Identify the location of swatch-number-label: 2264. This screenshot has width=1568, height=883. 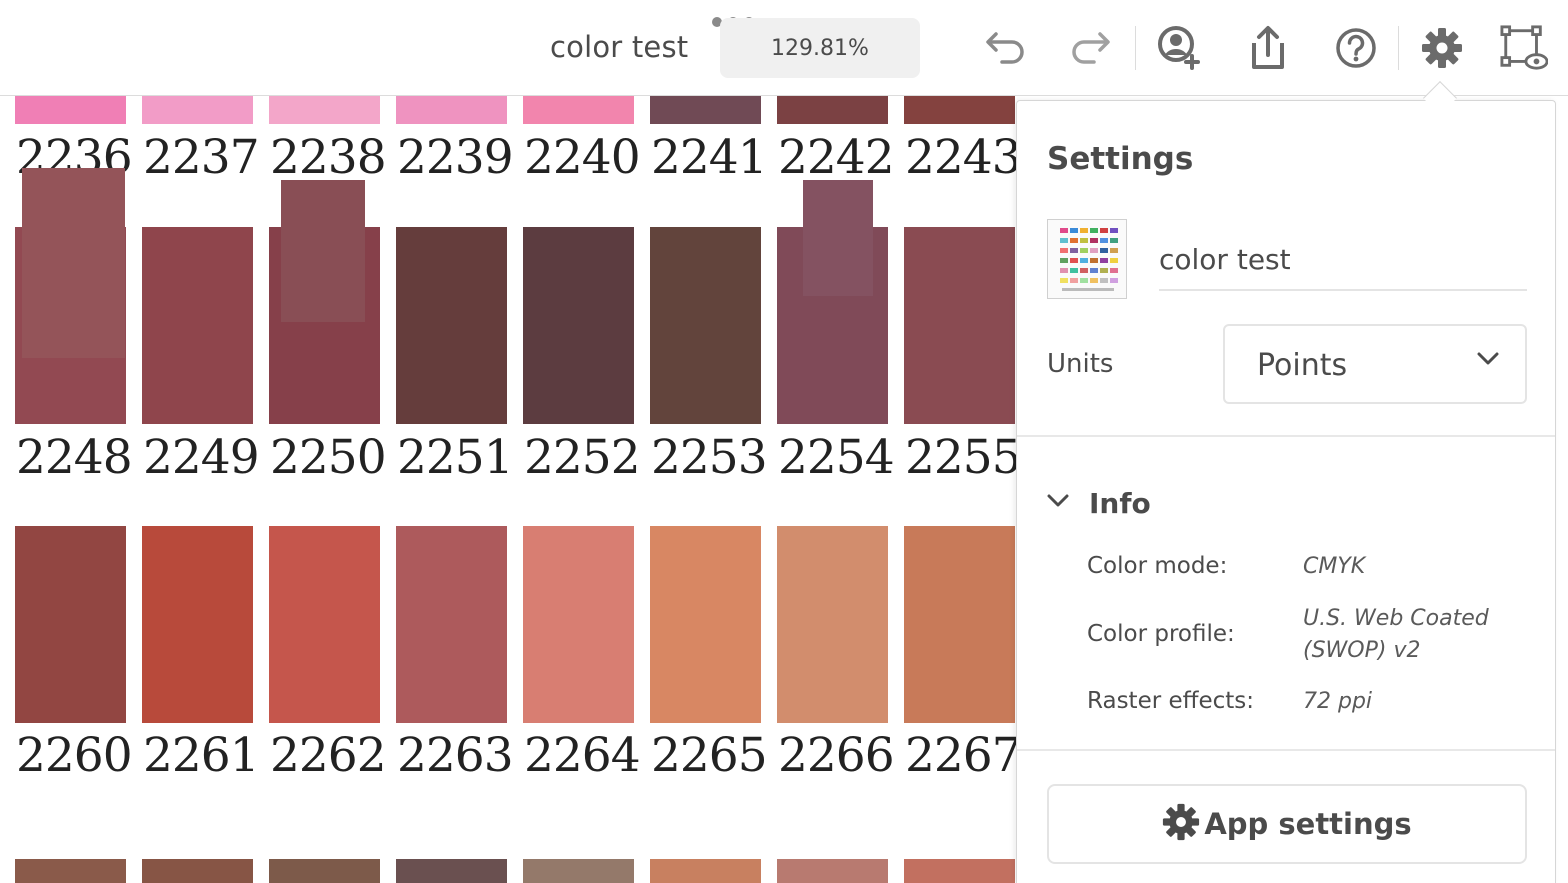
(582, 755).